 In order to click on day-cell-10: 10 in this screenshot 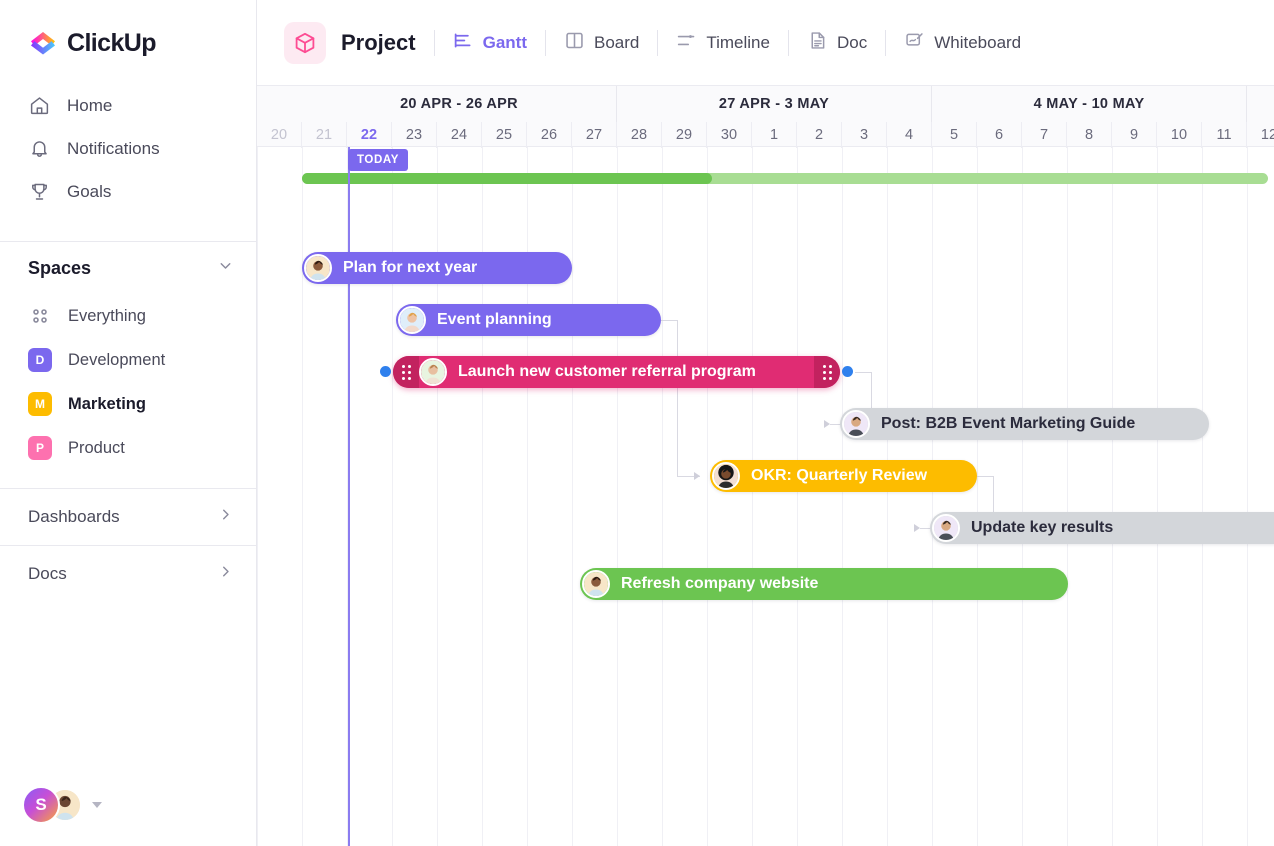, I will do `click(1179, 135)`.